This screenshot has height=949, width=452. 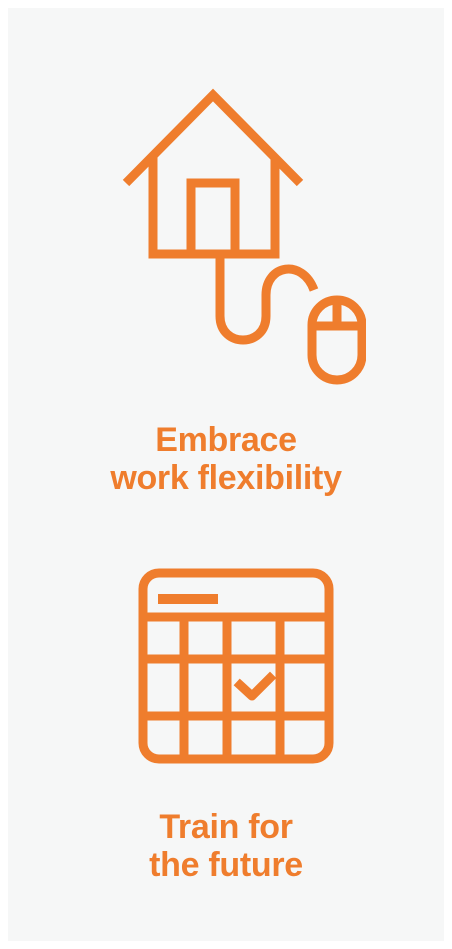 What do you see at coordinates (226, 478) in the screenshot?
I see `feature-title-line: work flexibility` at bounding box center [226, 478].